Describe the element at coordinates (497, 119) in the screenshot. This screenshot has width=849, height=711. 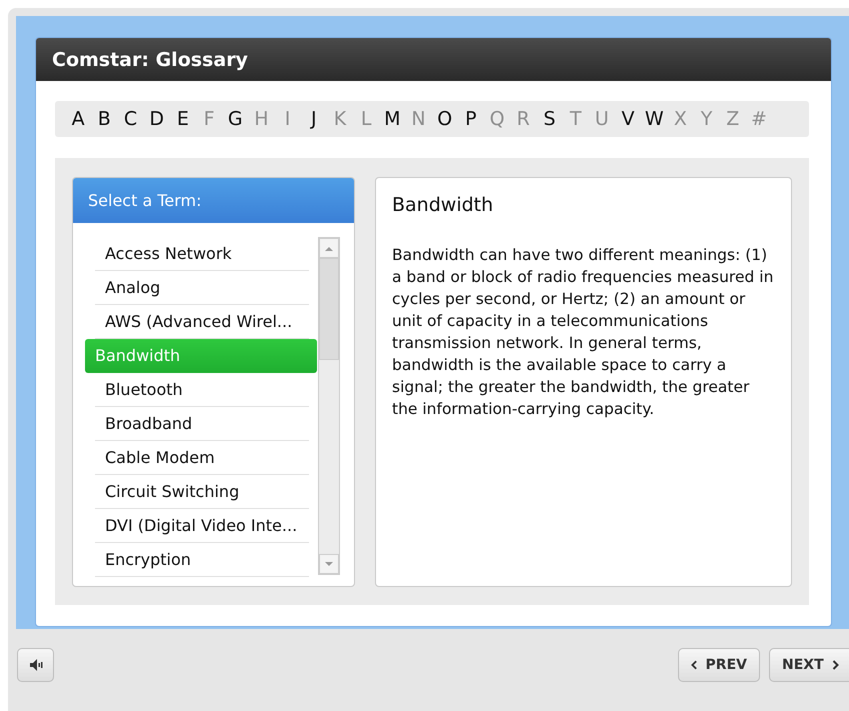
I see `letter-link: Q` at that location.